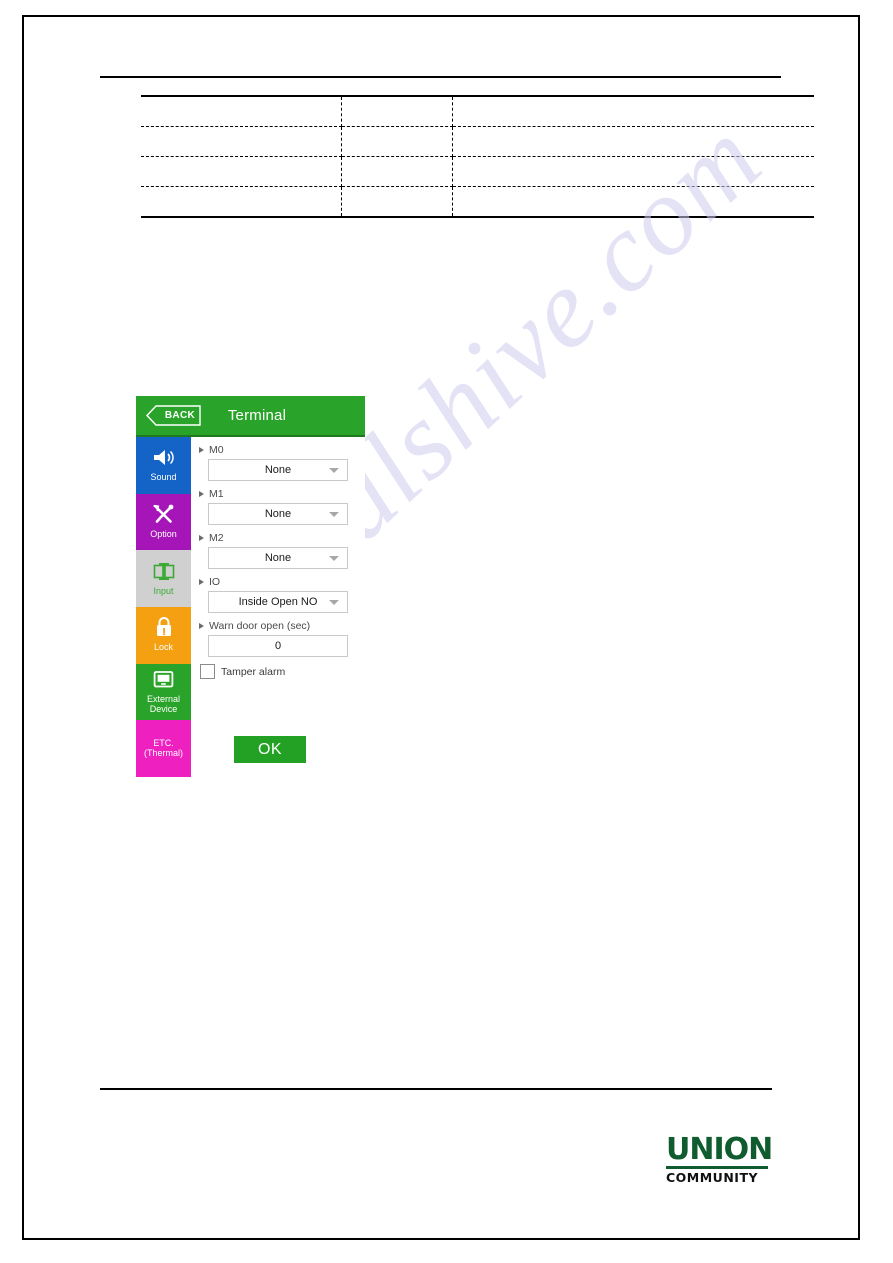  I want to click on tools-icon, so click(163, 514).